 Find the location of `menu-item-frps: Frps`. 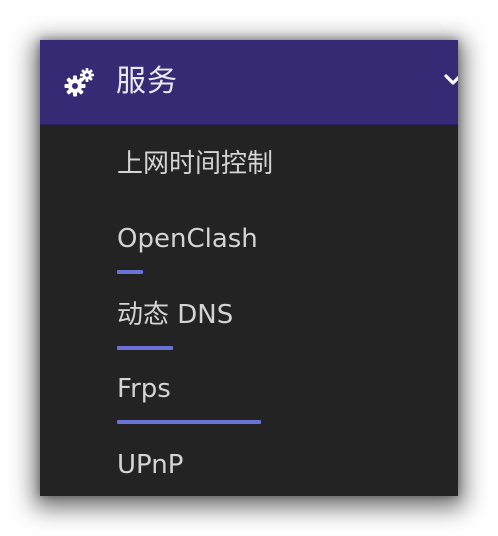

menu-item-frps: Frps is located at coordinates (267, 393).